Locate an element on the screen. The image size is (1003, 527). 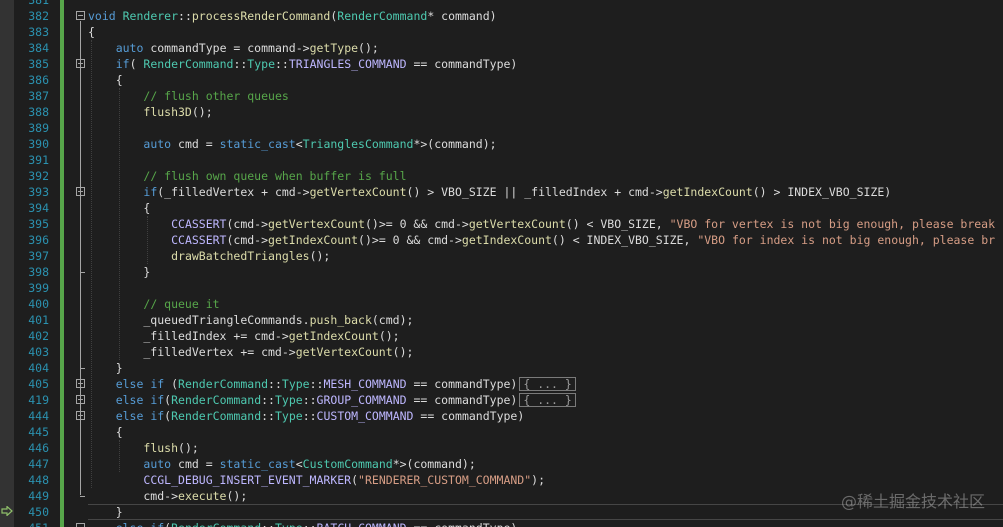
line-number: 381 is located at coordinates (38, 3).